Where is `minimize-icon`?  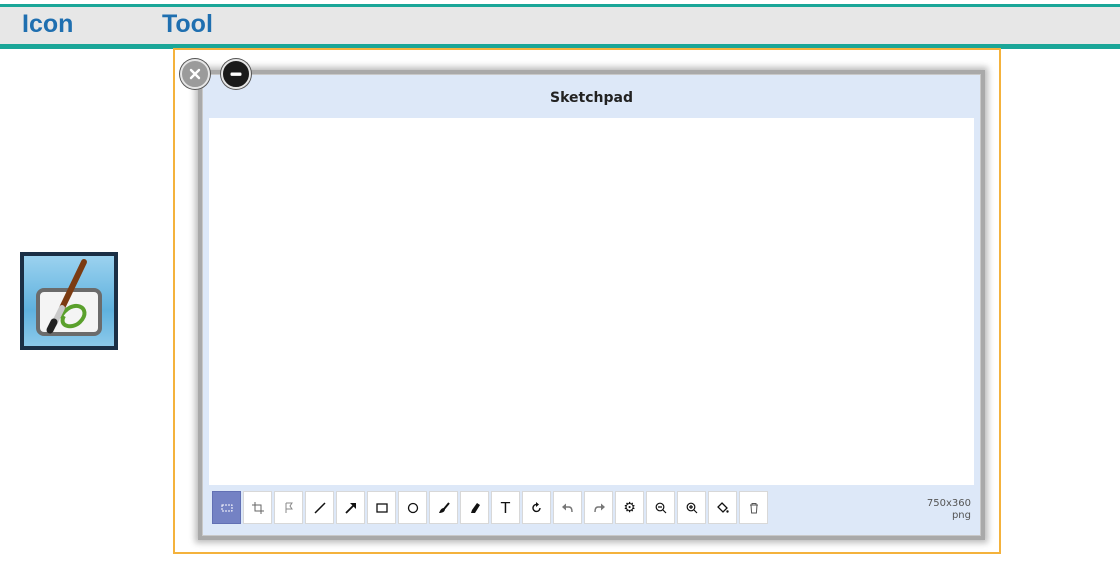 minimize-icon is located at coordinates (236, 74).